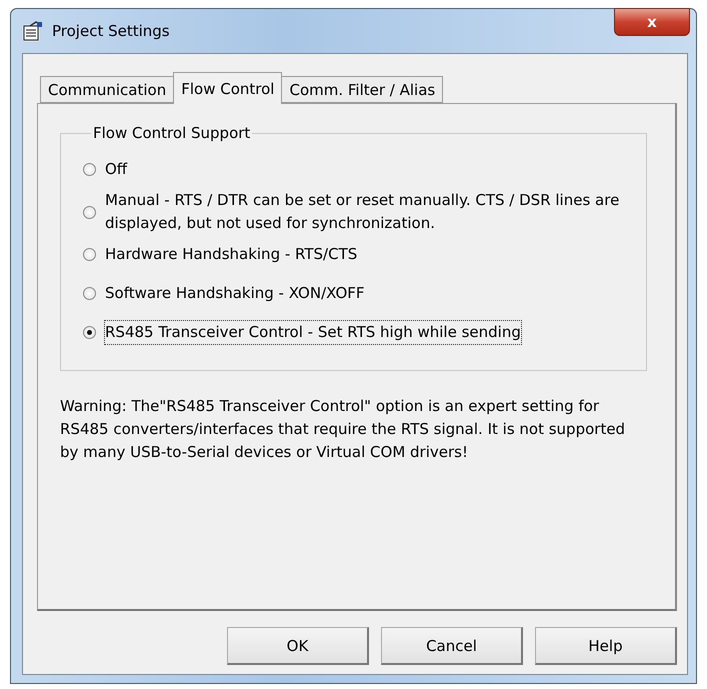 The image size is (707, 689). I want to click on tab: Communication, so click(107, 89).